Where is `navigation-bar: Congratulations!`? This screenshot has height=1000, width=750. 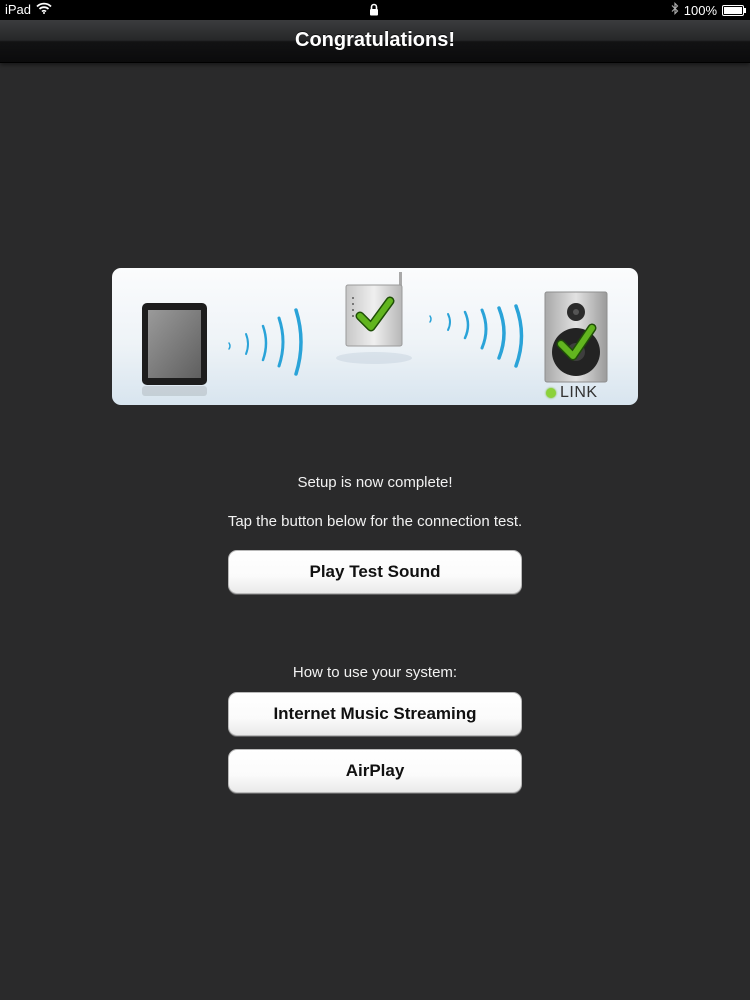
navigation-bar: Congratulations! is located at coordinates (375, 41).